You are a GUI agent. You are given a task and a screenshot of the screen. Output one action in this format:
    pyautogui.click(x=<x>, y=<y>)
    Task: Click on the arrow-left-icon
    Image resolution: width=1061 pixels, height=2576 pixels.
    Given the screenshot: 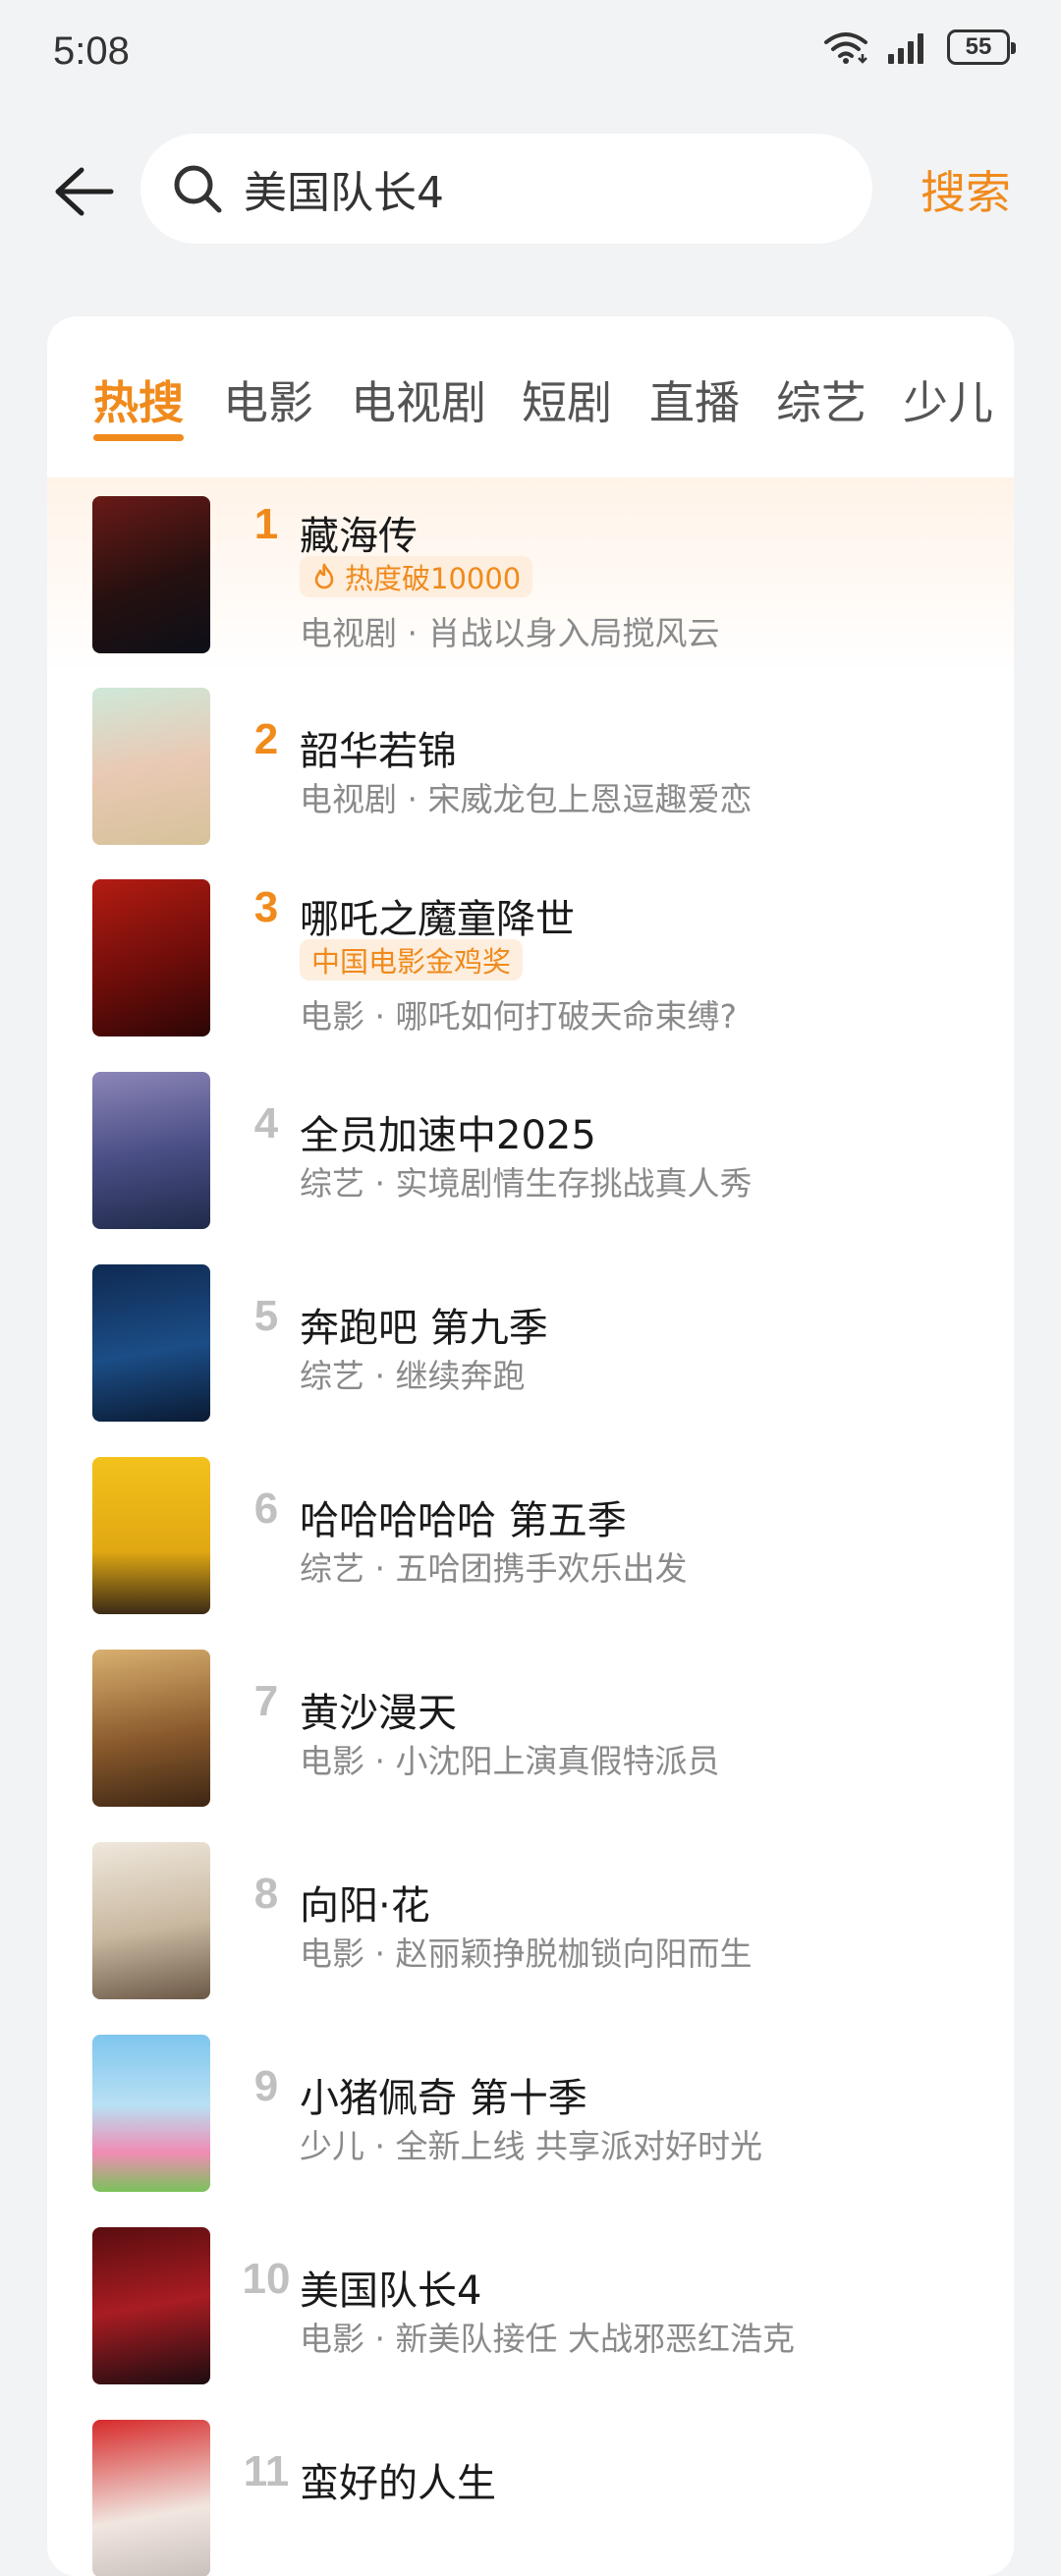 What is the action you would take?
    pyautogui.click(x=84, y=191)
    